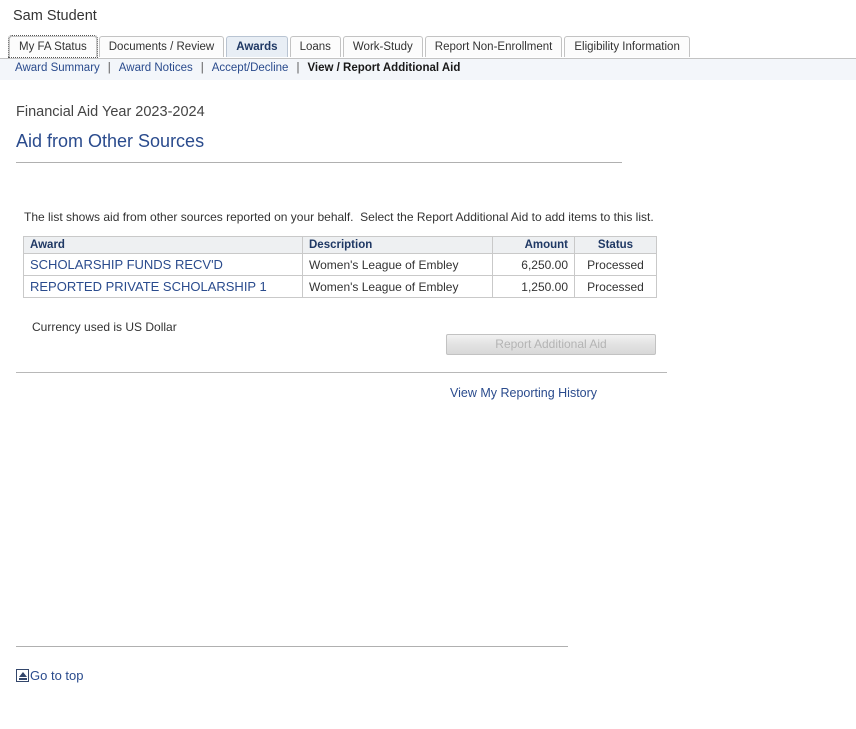  What do you see at coordinates (57, 68) in the screenshot?
I see `subnav-item-award-summary: Award Summary` at bounding box center [57, 68].